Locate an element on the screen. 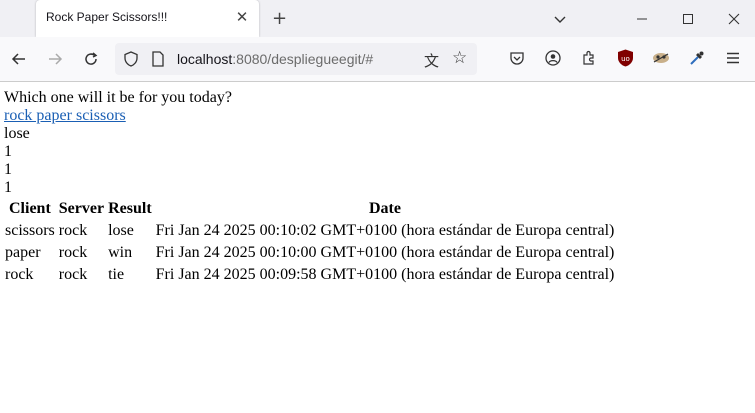 The width and height of the screenshot is (755, 413). cell-client: scissors is located at coordinates (30, 230).